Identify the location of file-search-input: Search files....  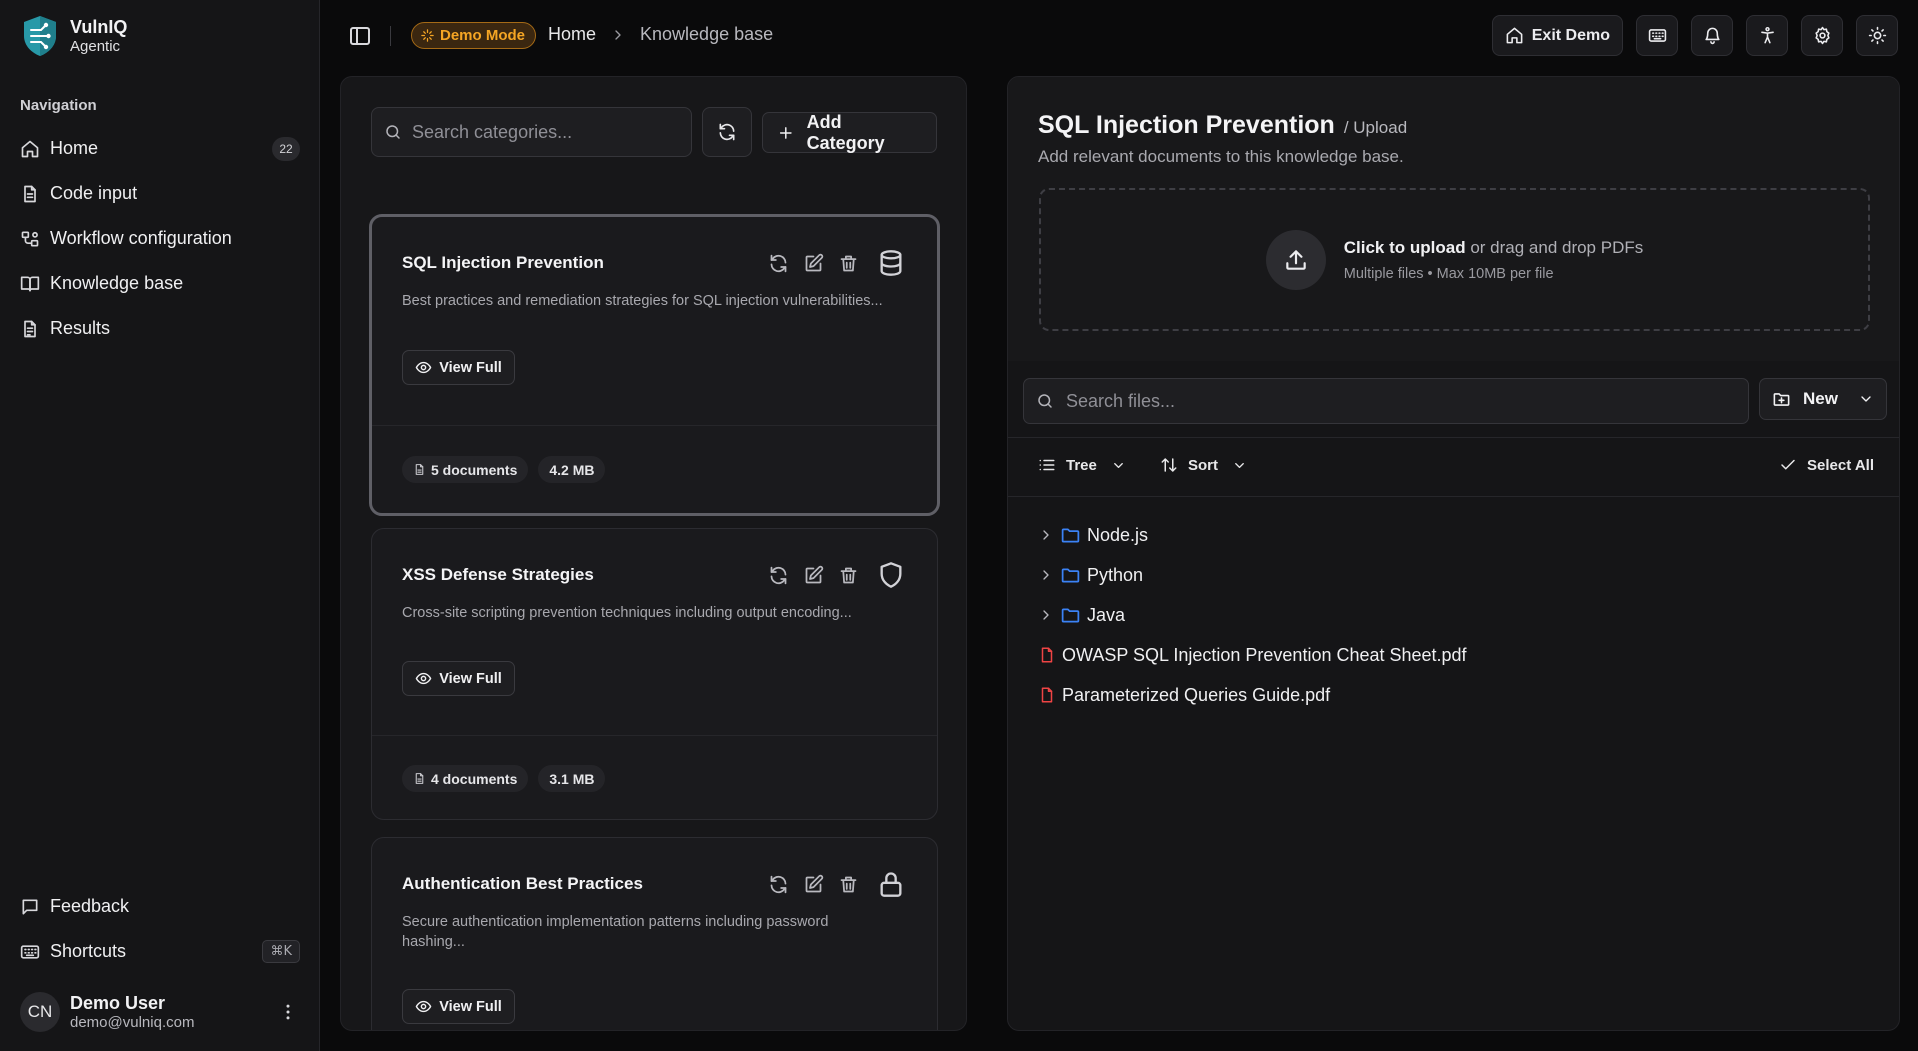
(1386, 401).